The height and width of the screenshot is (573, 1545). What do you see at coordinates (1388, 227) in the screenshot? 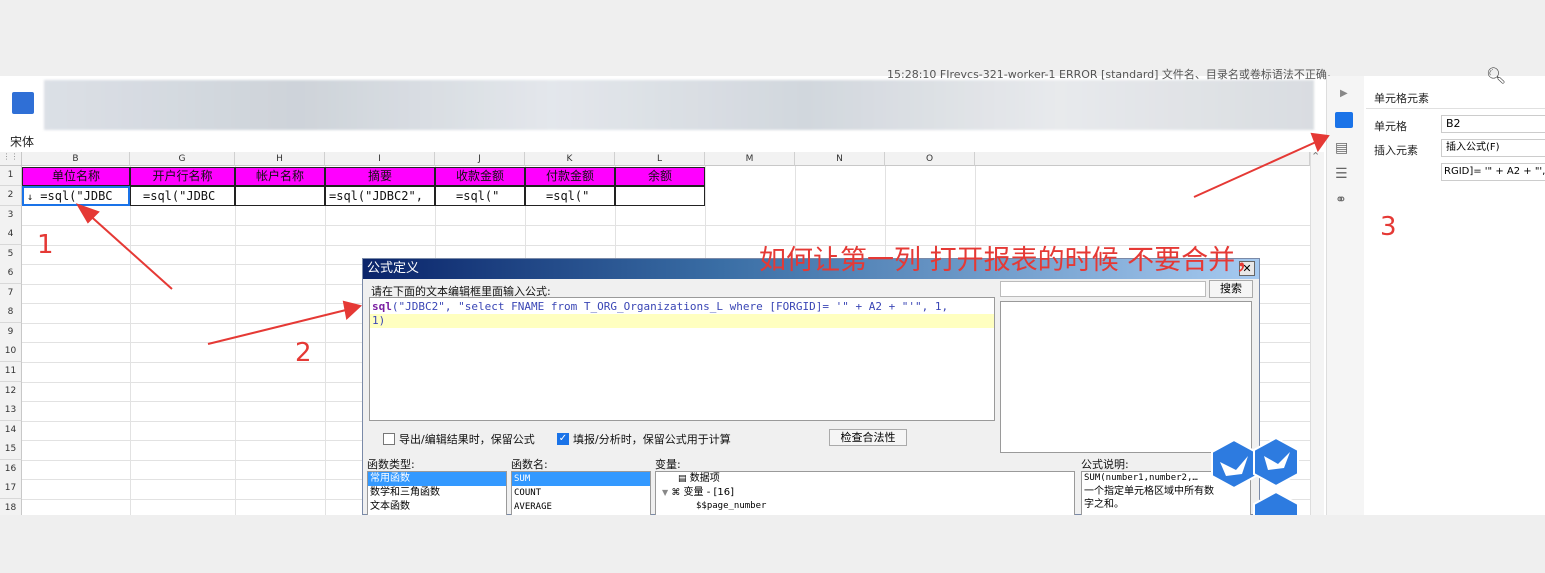
I see `annotation-marker-3: 3` at bounding box center [1388, 227].